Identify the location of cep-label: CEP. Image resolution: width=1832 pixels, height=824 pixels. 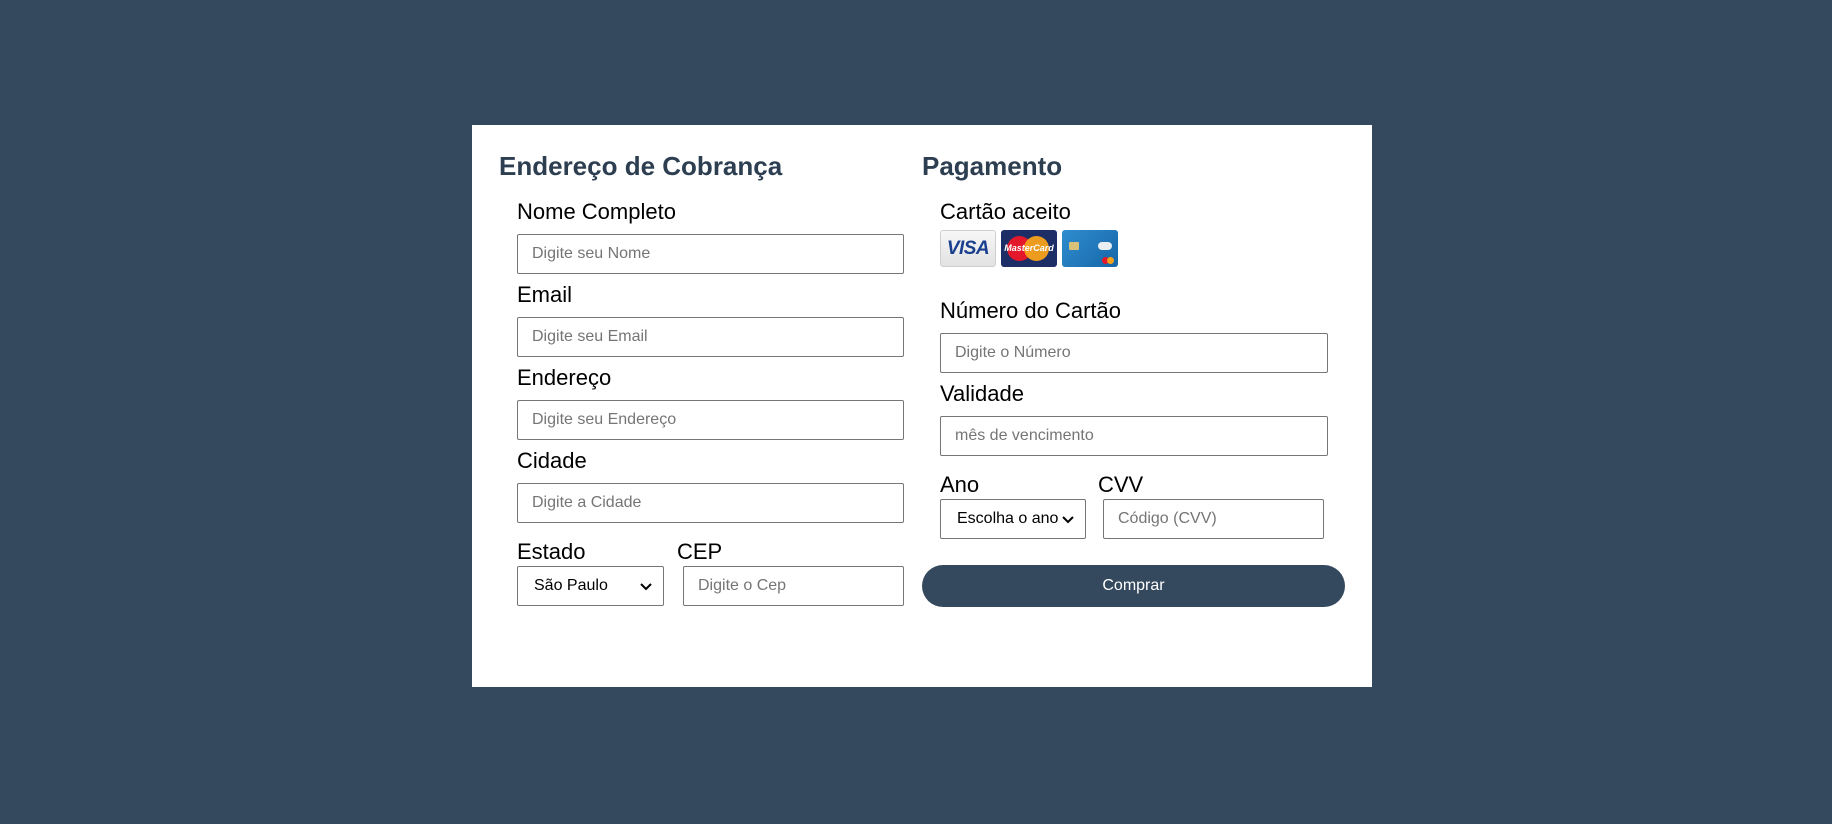
(700, 551).